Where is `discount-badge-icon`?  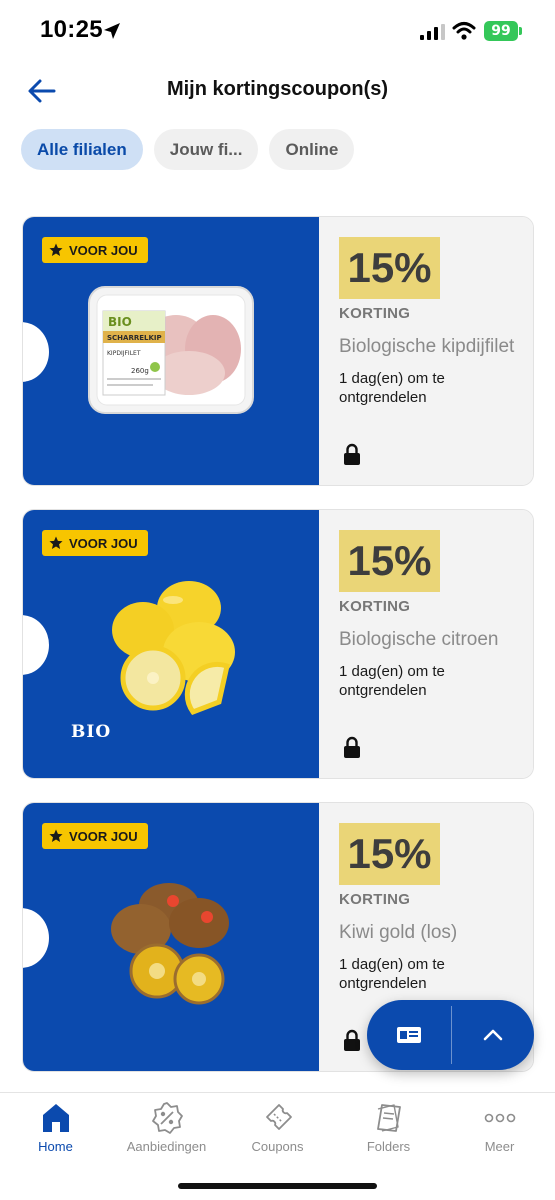
discount-badge-icon is located at coordinates (167, 1118).